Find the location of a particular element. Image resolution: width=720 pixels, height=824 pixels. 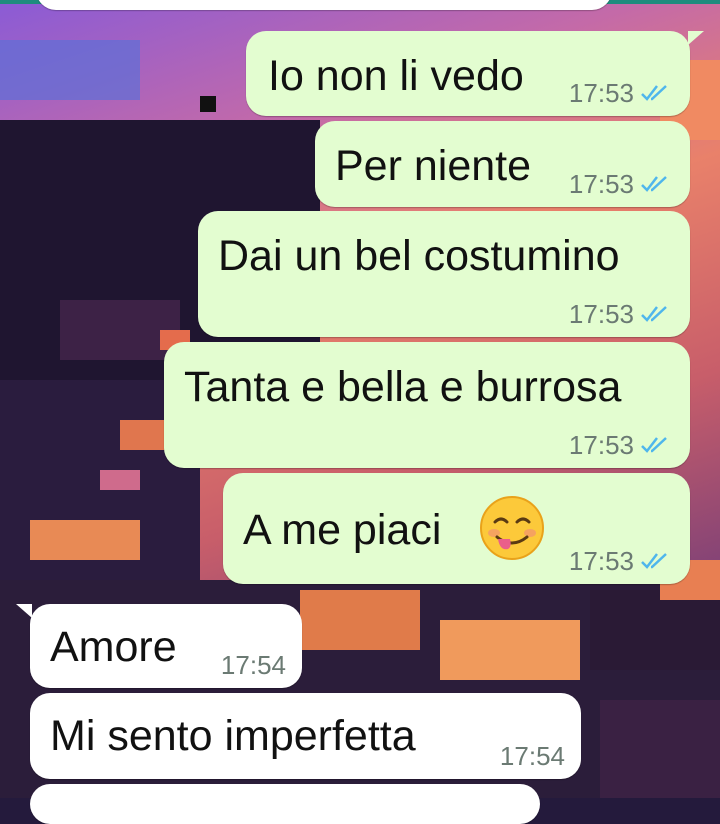

outgoing-message: Tanta e bella e burrosa 17:53 is located at coordinates (427, 405).